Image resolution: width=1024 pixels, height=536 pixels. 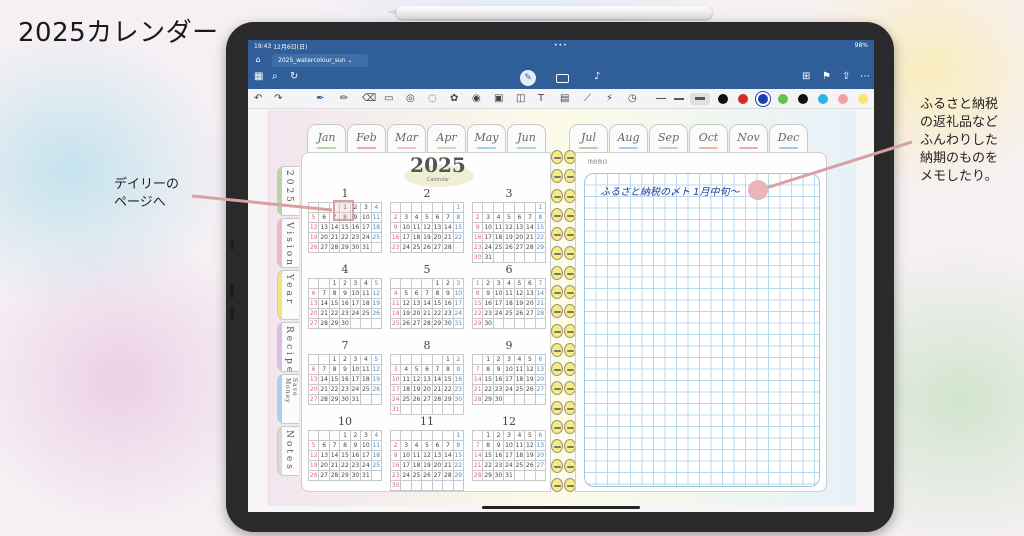 What do you see at coordinates (702, 330) in the screenshot?
I see `memo-grid` at bounding box center [702, 330].